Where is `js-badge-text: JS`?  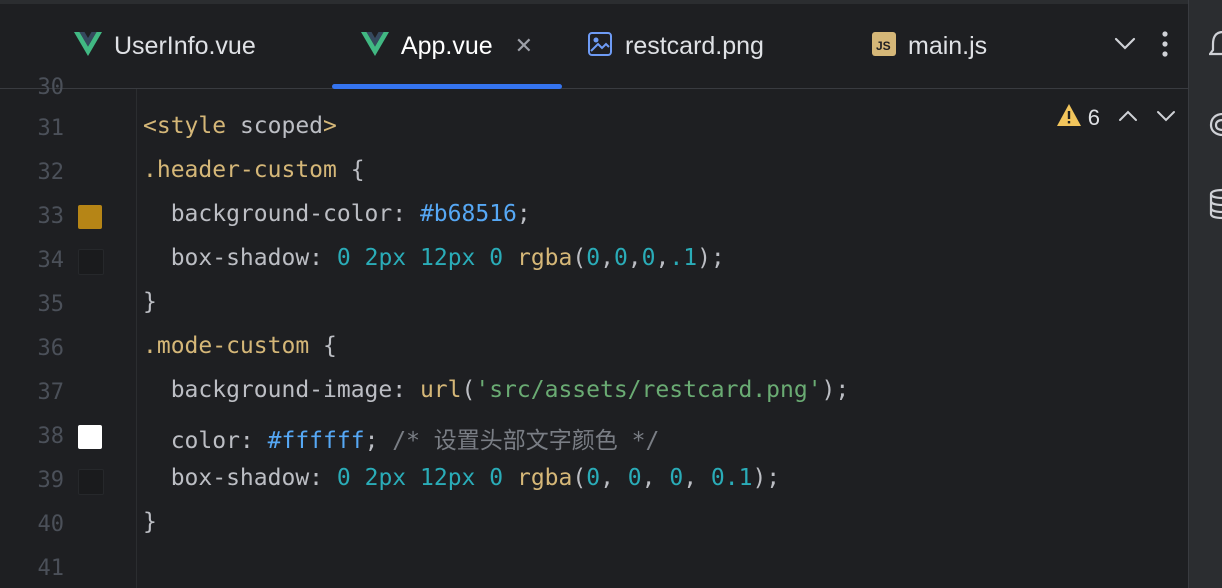
js-badge-text: JS is located at coordinates (883, 46).